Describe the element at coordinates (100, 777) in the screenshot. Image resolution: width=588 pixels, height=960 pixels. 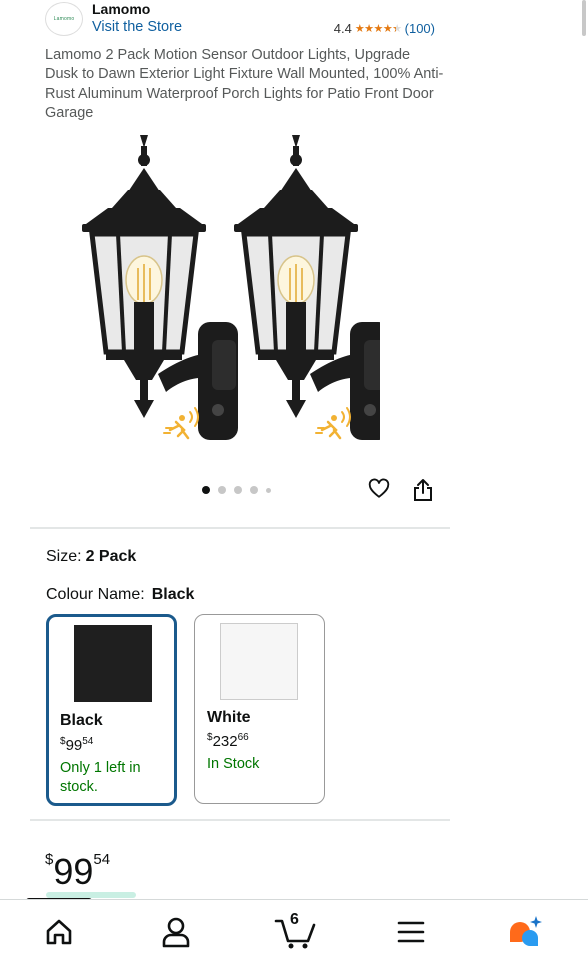
I see `colour-option-stock: Only 1 left in stock.` at that location.